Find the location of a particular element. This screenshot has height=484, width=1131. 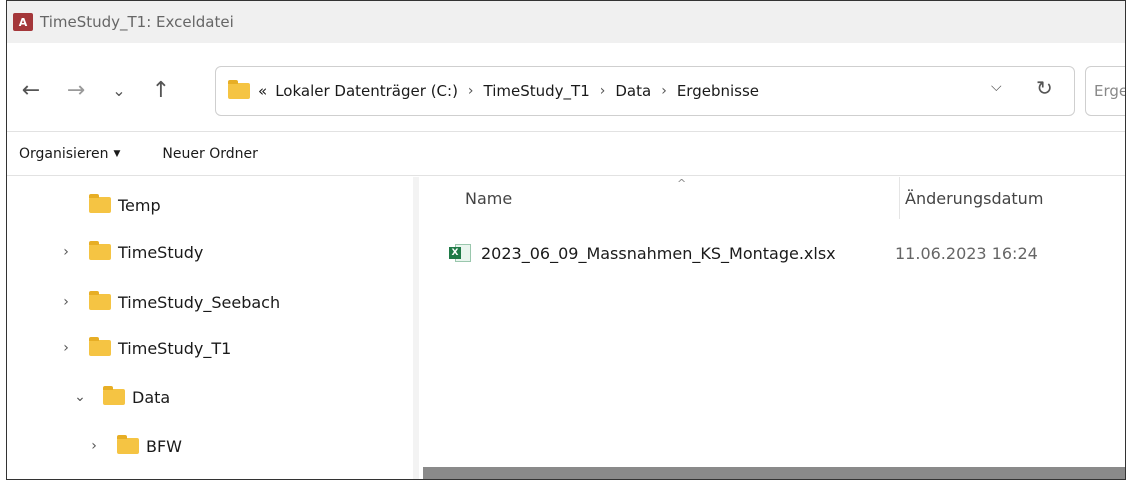

breadcrumb-ergebnisse: Ergebnisse is located at coordinates (718, 91).